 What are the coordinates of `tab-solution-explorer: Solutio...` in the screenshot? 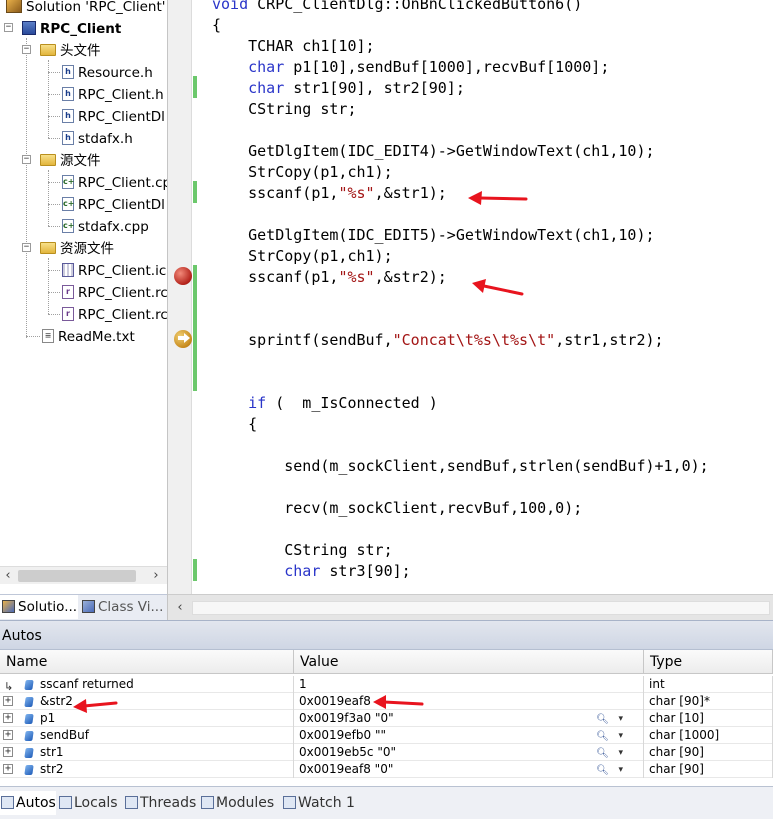 It's located at (39, 607).